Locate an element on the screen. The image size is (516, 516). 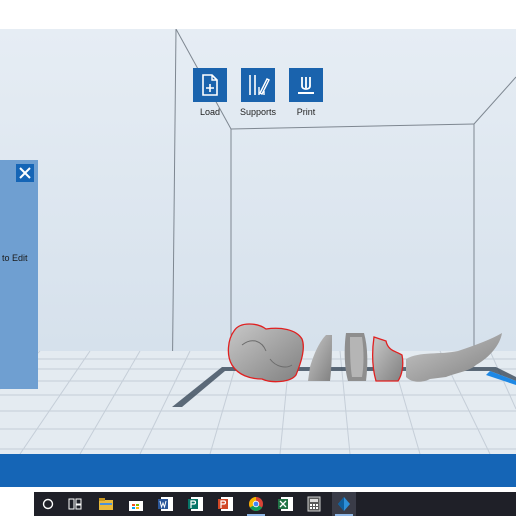
panel-instruction-text: to Edit is located at coordinates (15, 258).